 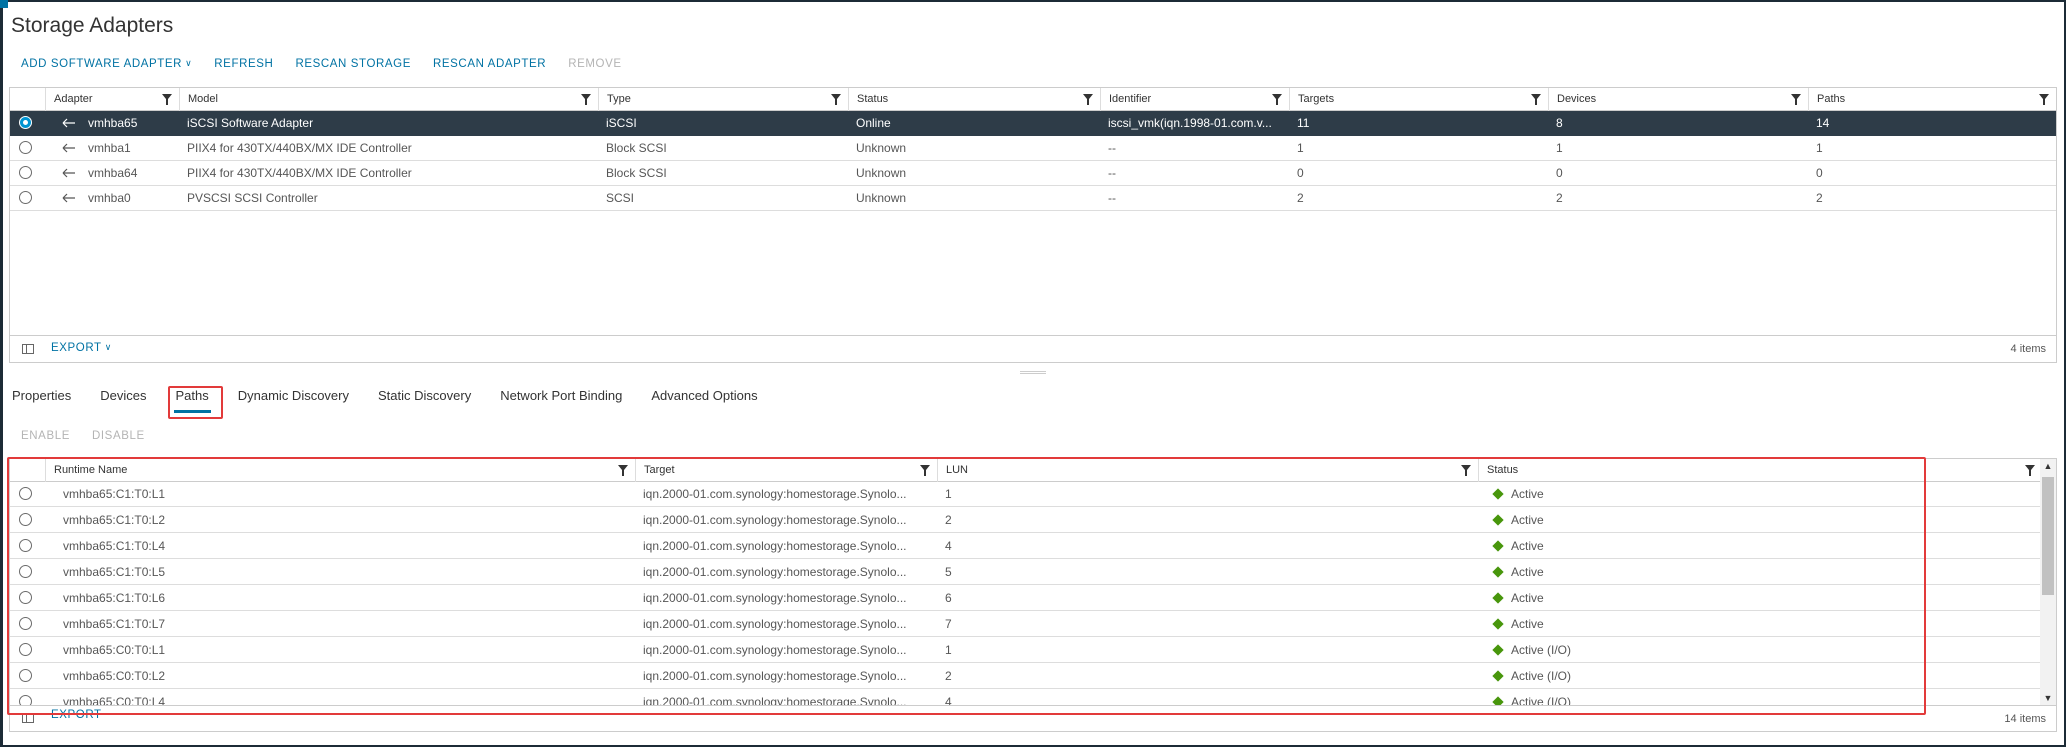 I want to click on remove-button: REMOVE, so click(x=594, y=64).